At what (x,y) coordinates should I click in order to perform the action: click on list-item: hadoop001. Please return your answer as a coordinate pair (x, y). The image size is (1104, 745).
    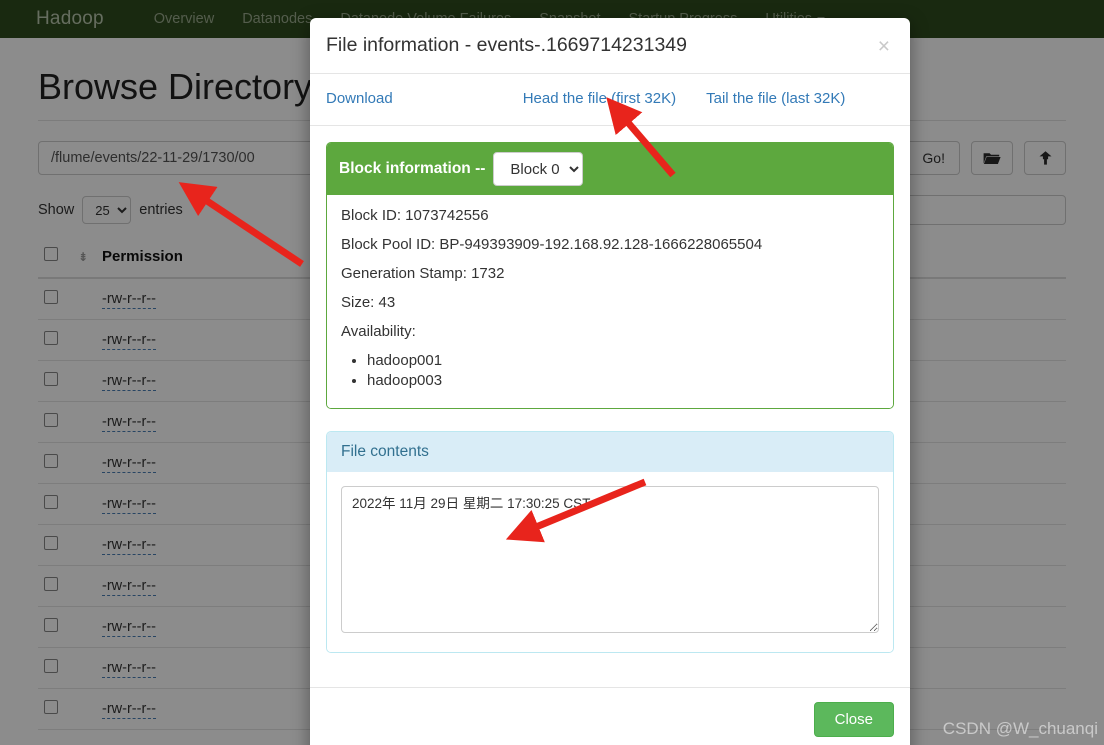
    Looking at the image, I should click on (623, 360).